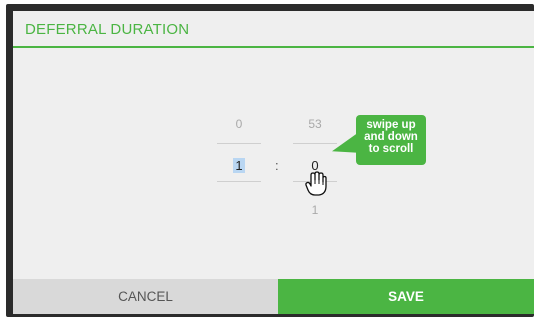 This screenshot has height=323, width=544. I want to click on hours-selected-text: 1, so click(239, 165).